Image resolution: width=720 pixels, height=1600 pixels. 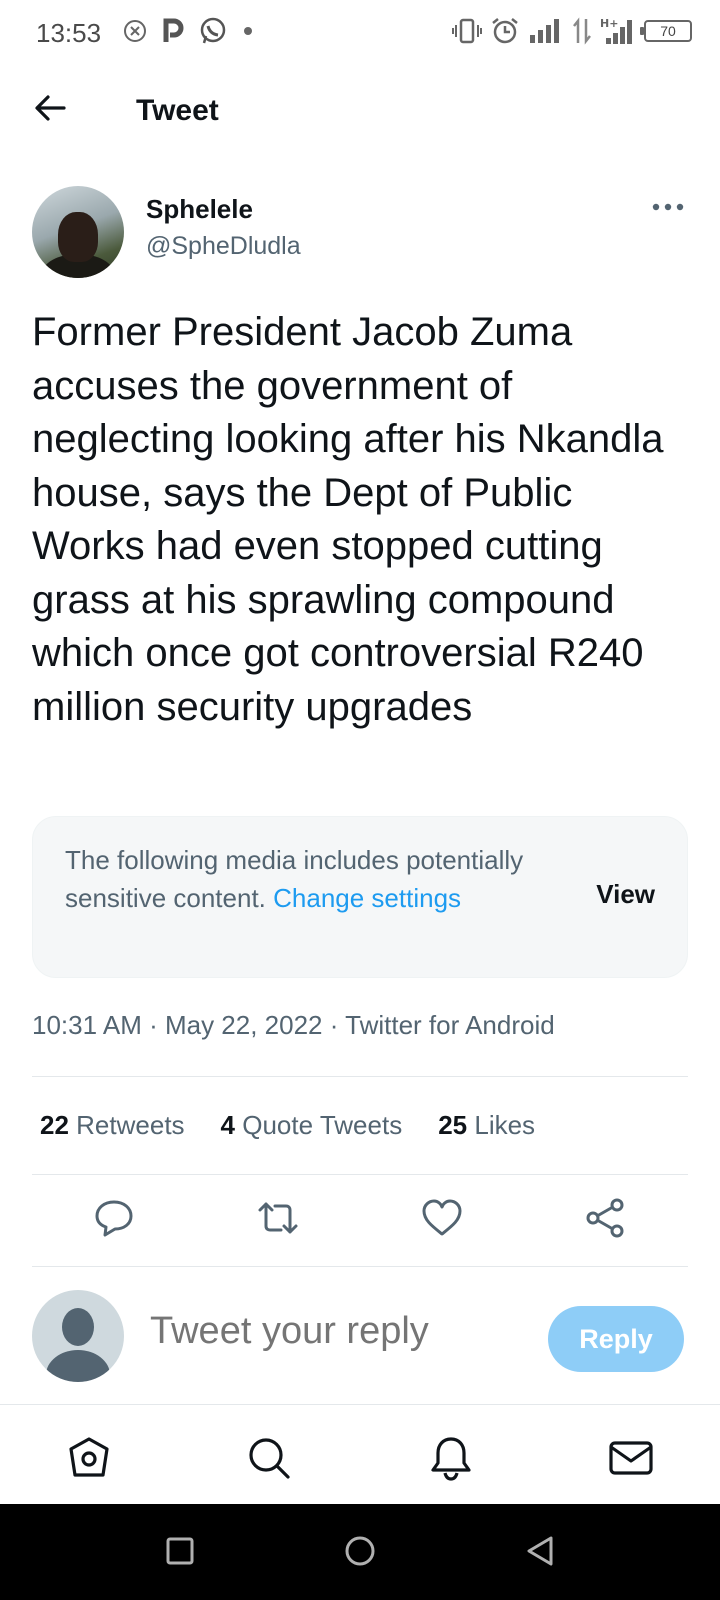 What do you see at coordinates (223, 246) in the screenshot?
I see `author-handle: @SpheDludla` at bounding box center [223, 246].